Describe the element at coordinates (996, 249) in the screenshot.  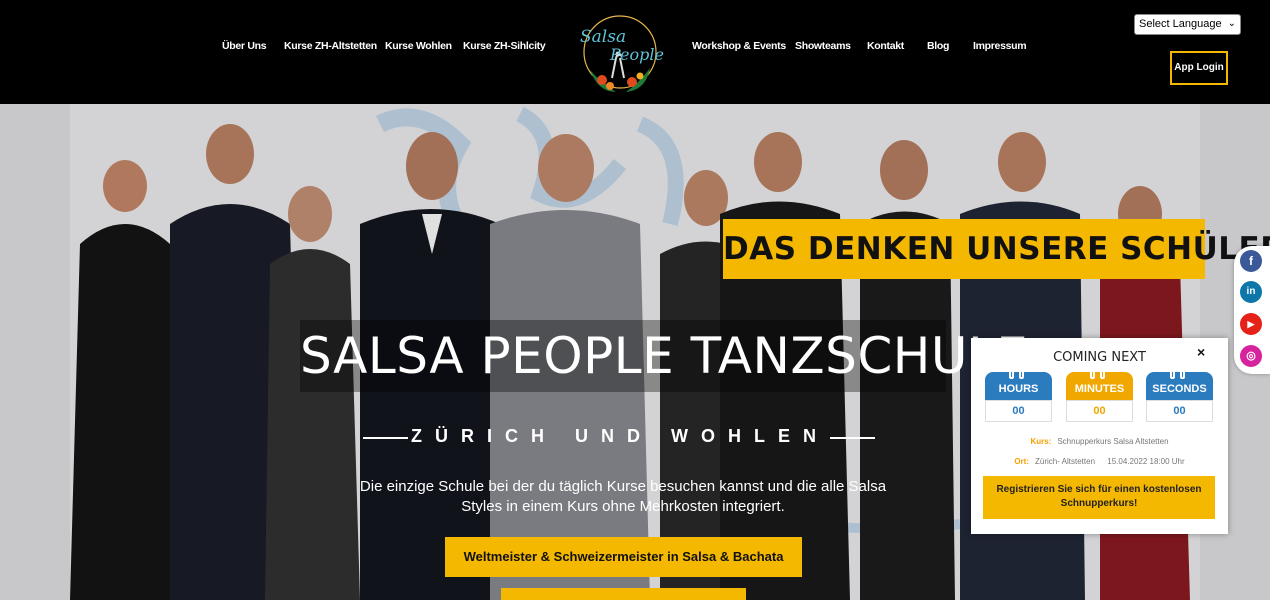
I see `testimonials-banner: DAS DENKEN UNSERE SCHÜLER` at that location.